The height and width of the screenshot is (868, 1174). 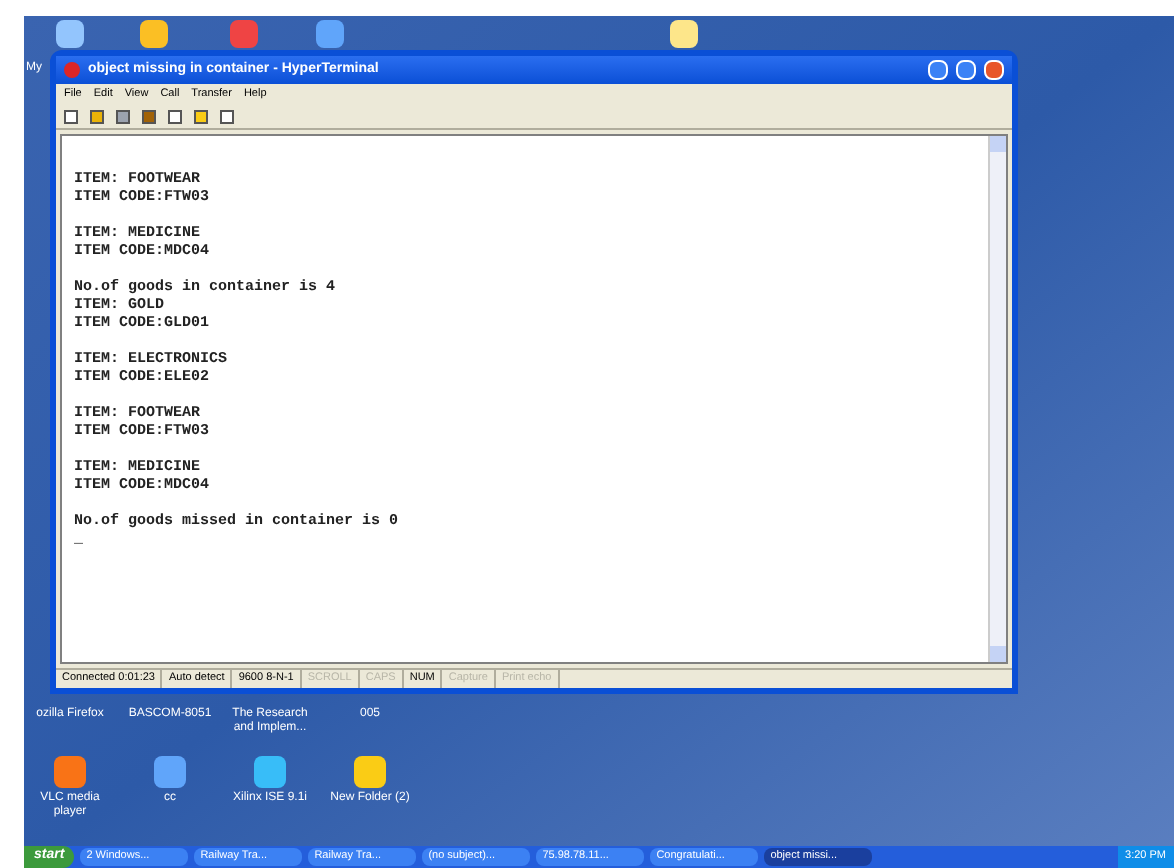 I want to click on maximize-button, so click(x=966, y=70).